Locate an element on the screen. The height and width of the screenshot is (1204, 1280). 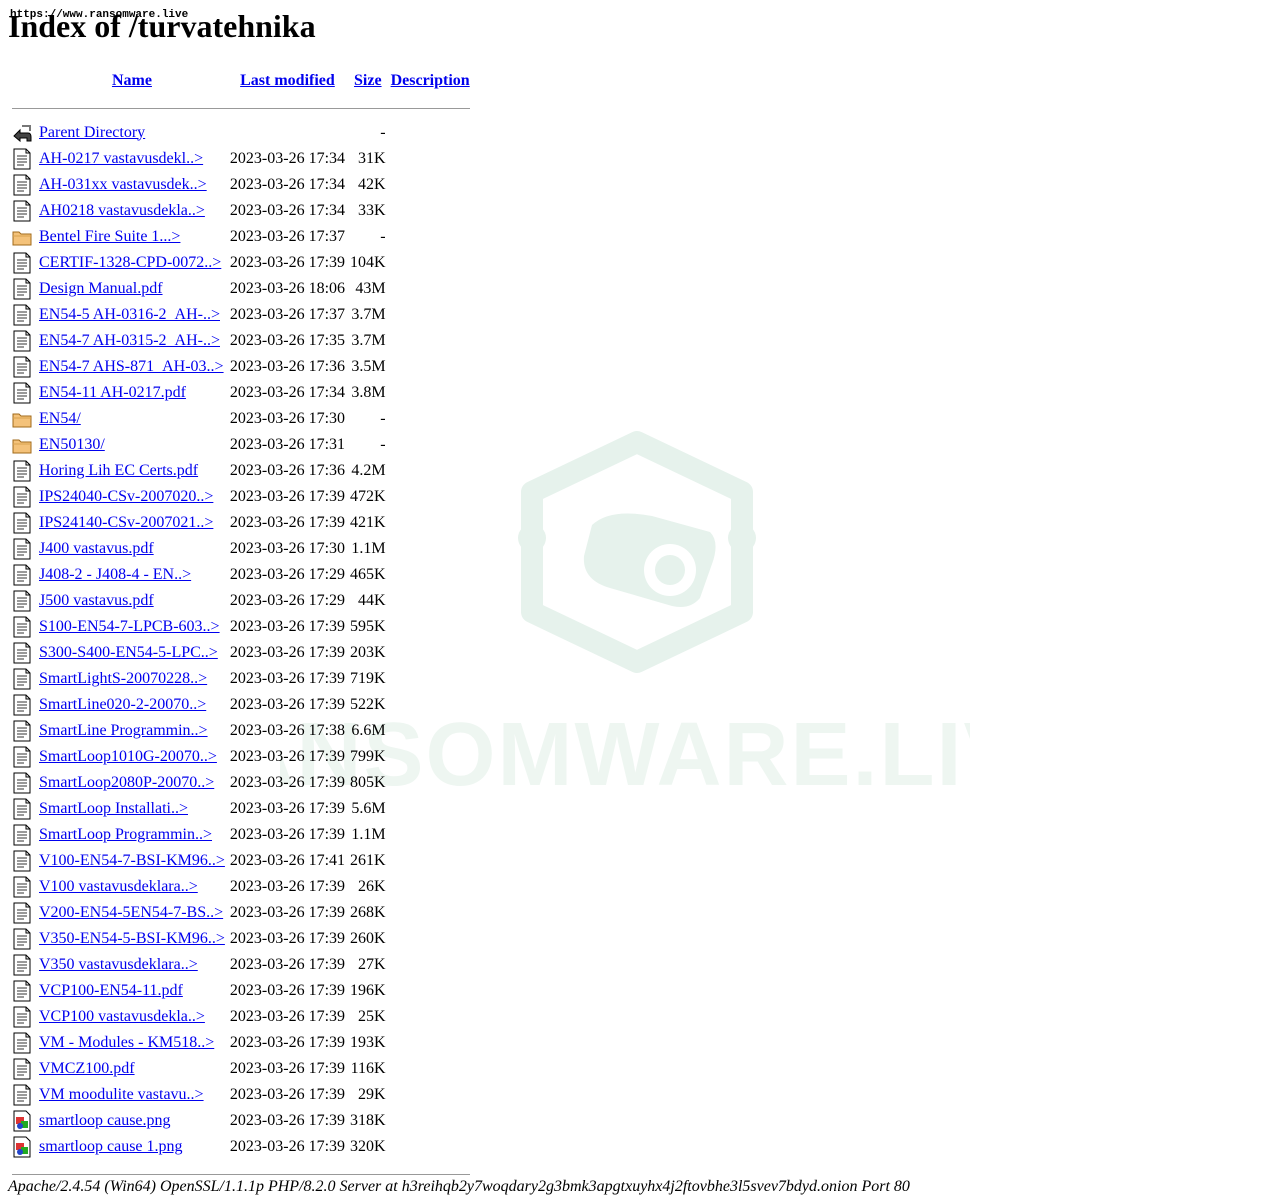
file-link: Bentel Fire Suite 1...> is located at coordinates (109, 236).